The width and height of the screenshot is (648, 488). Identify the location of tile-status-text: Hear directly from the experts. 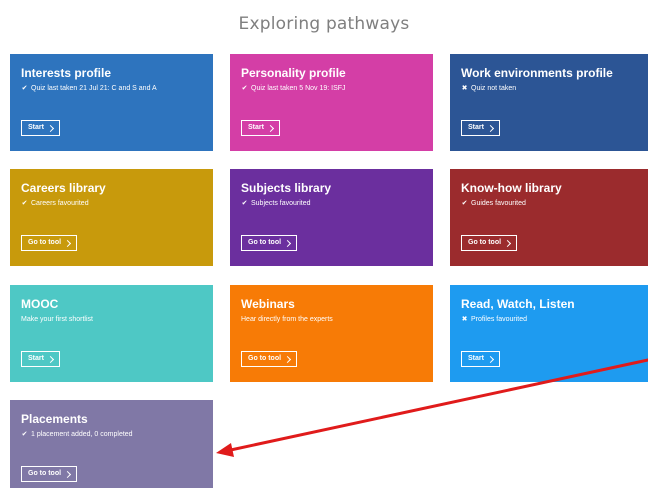
(287, 319).